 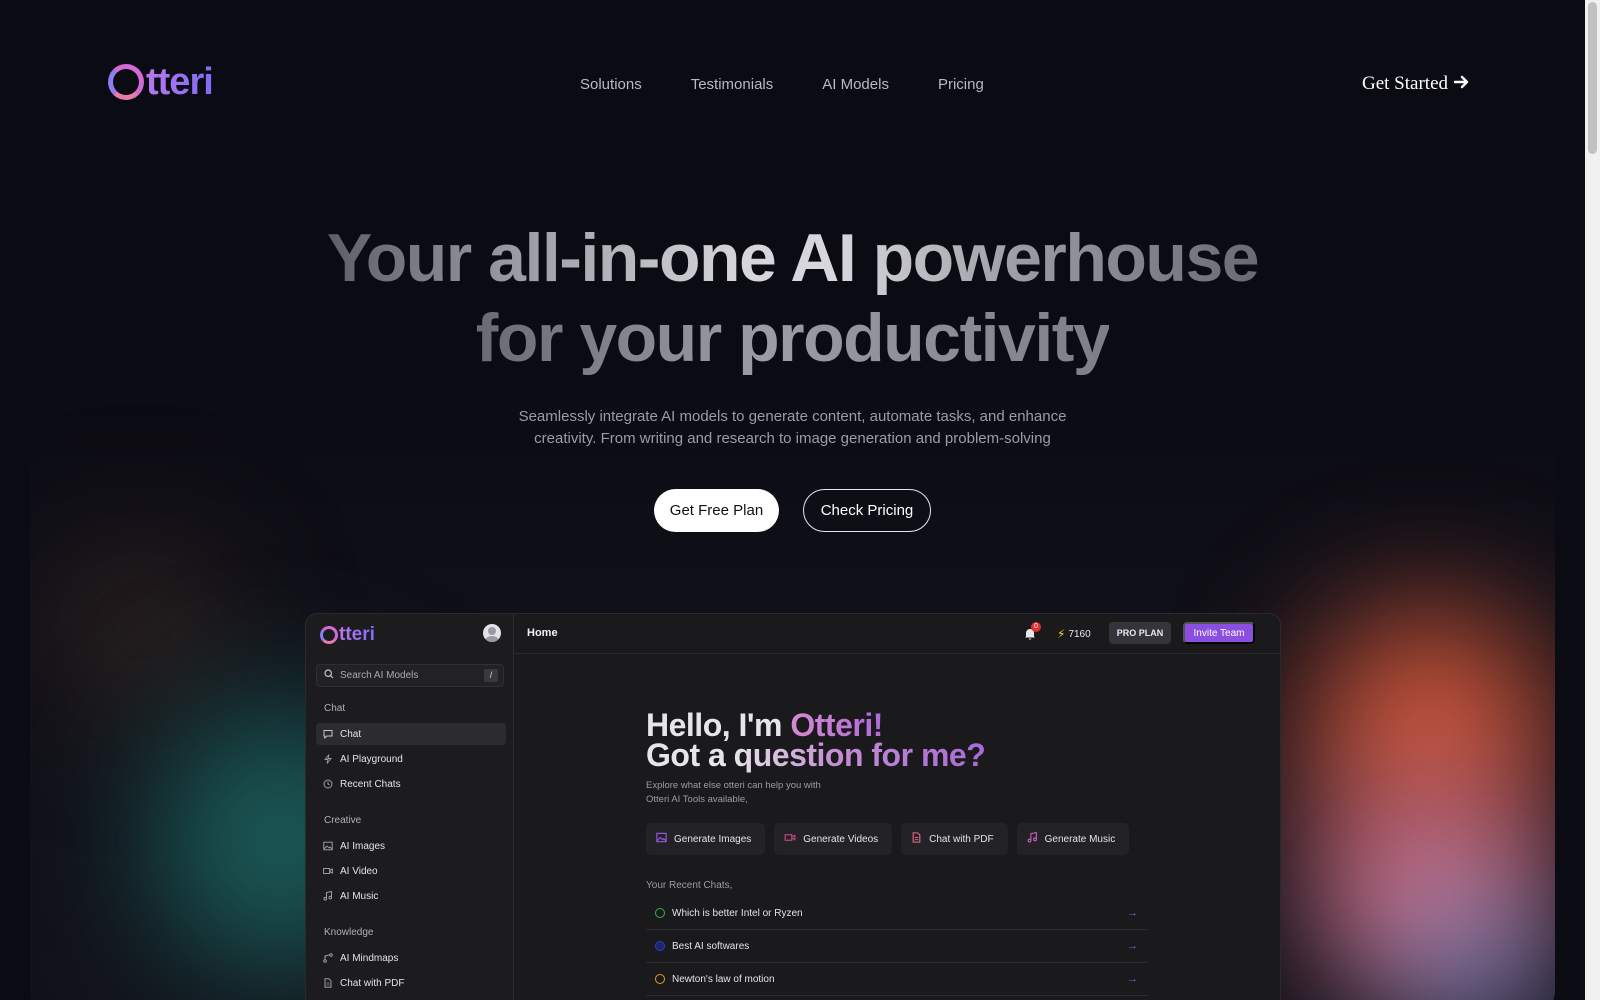 I want to click on sidebar-item-label: AI Playground, so click(x=371, y=759).